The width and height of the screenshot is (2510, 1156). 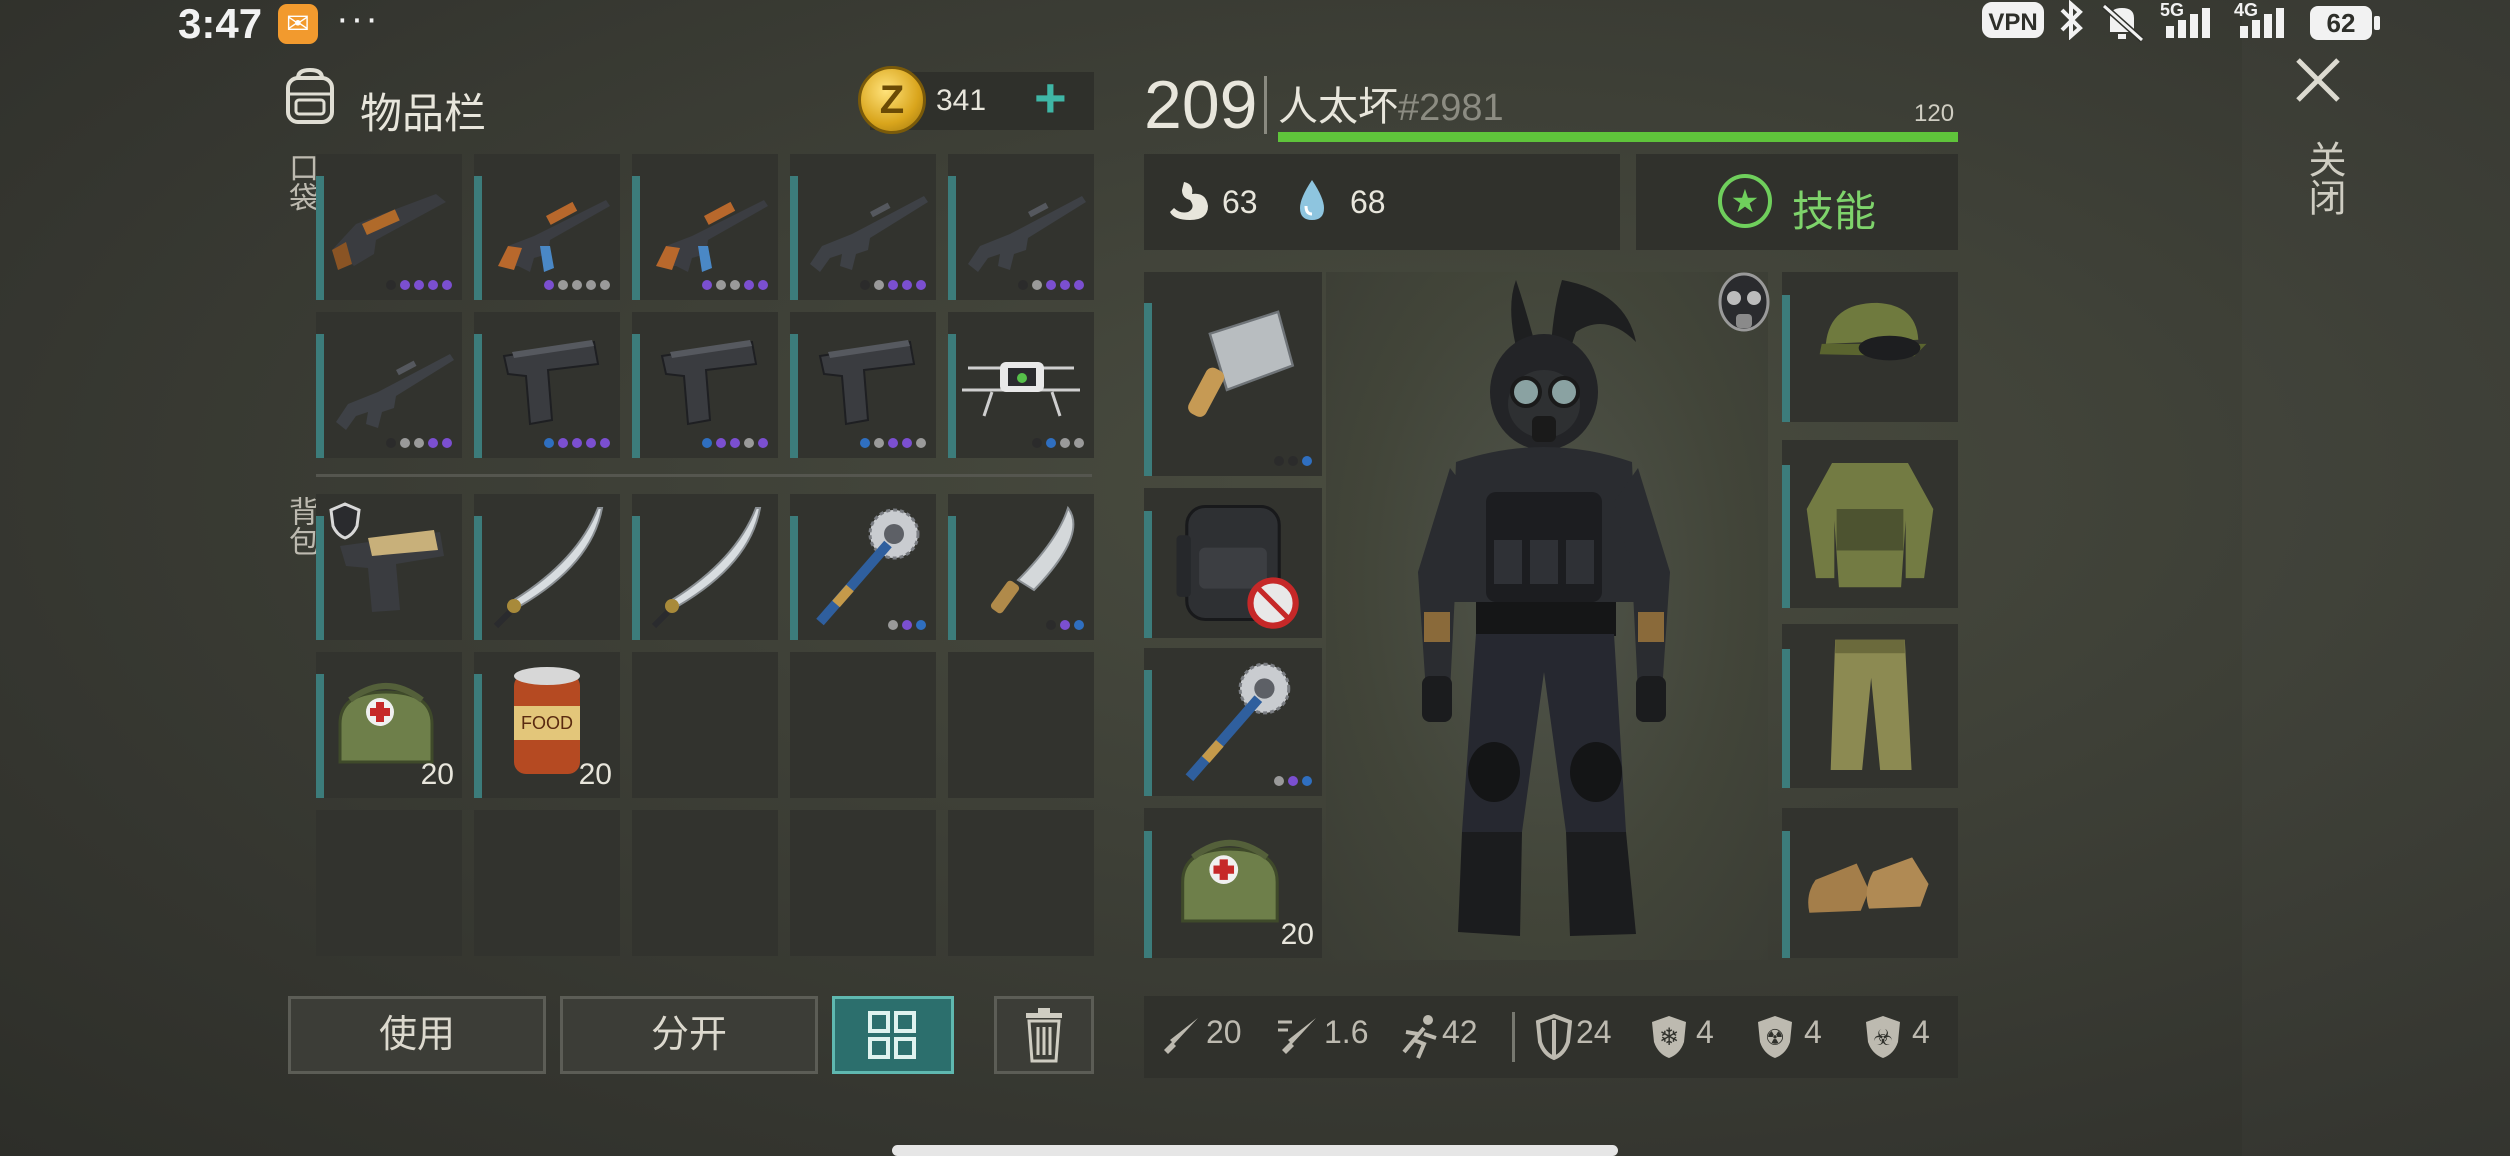 I want to click on tactical-backpack-icon, so click(x=1237, y=566).